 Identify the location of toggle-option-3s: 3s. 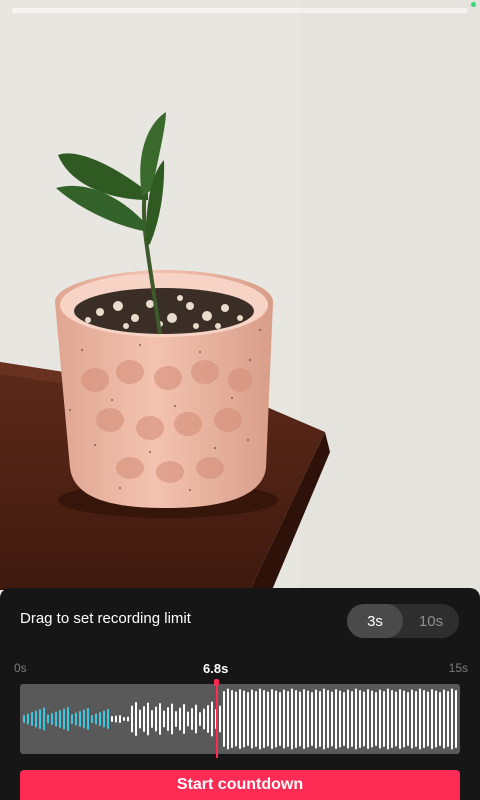
(375, 621).